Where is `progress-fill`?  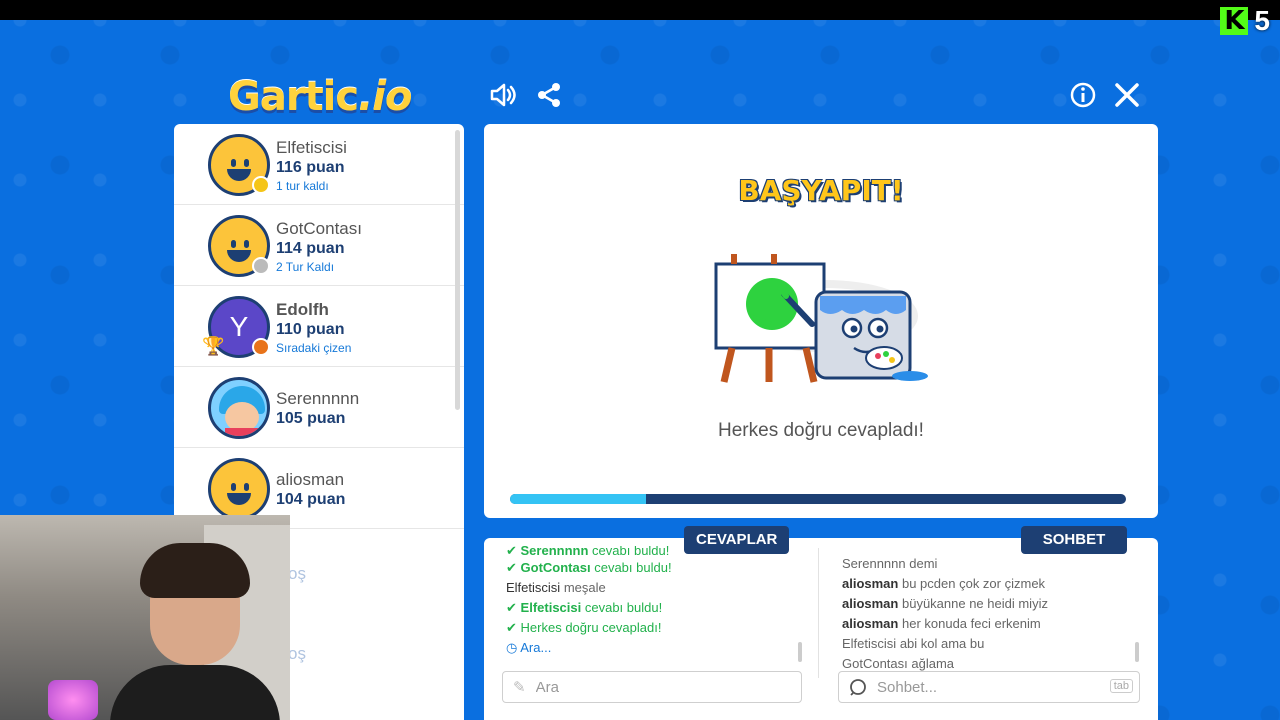
progress-fill is located at coordinates (578, 499).